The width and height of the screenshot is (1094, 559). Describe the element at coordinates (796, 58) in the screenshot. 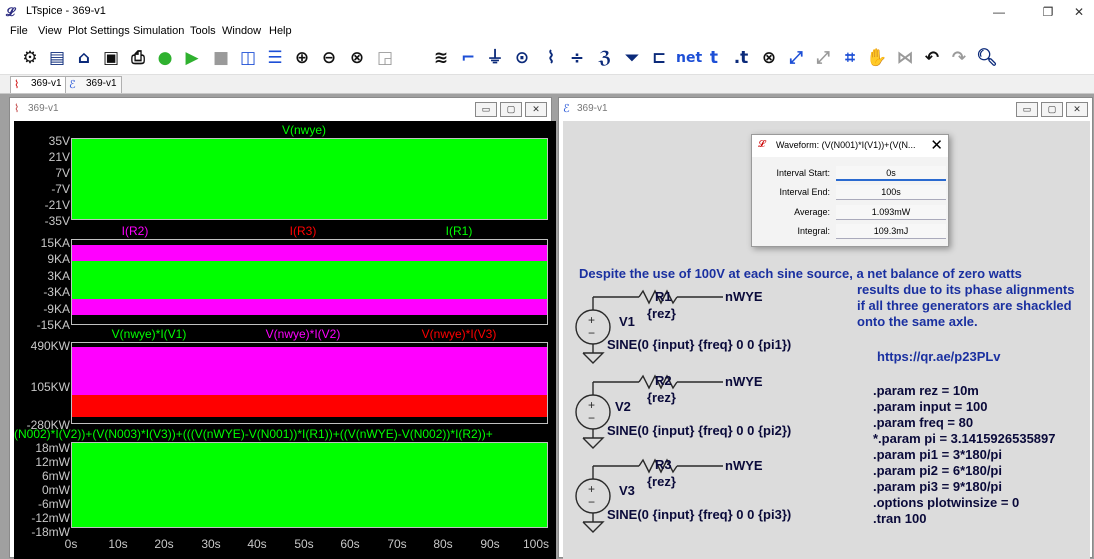

I see `duplicate-icon: ⤢` at that location.